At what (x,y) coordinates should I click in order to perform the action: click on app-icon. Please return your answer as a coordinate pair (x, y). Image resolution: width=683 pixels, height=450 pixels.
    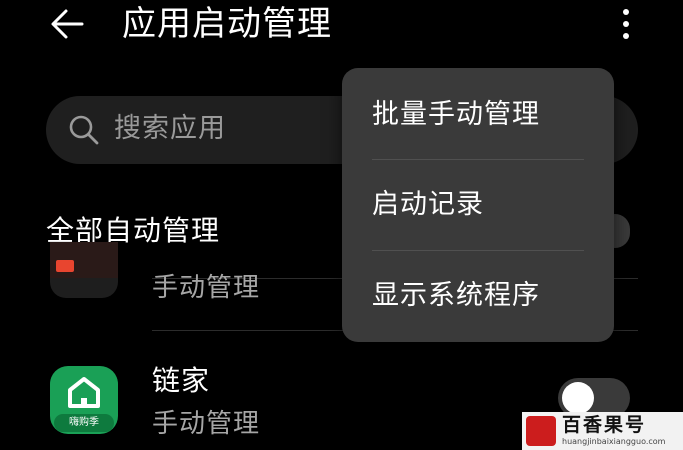
    Looking at the image, I should click on (84, 270).